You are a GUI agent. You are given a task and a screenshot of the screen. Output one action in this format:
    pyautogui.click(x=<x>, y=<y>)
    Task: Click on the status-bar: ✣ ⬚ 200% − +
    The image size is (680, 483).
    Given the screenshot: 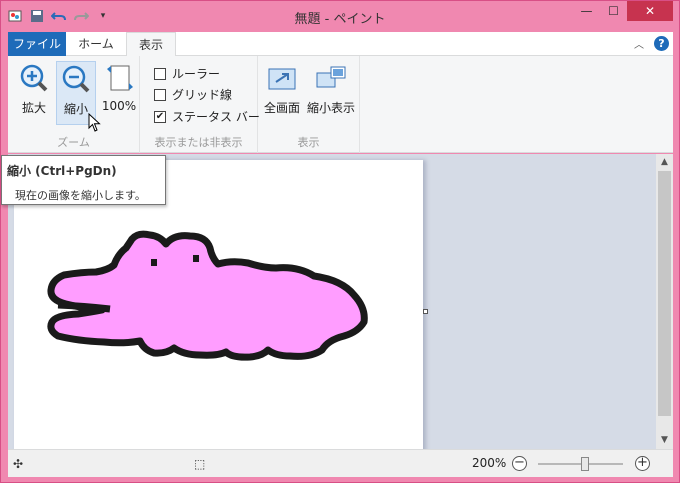 What is the action you would take?
    pyautogui.click(x=340, y=463)
    